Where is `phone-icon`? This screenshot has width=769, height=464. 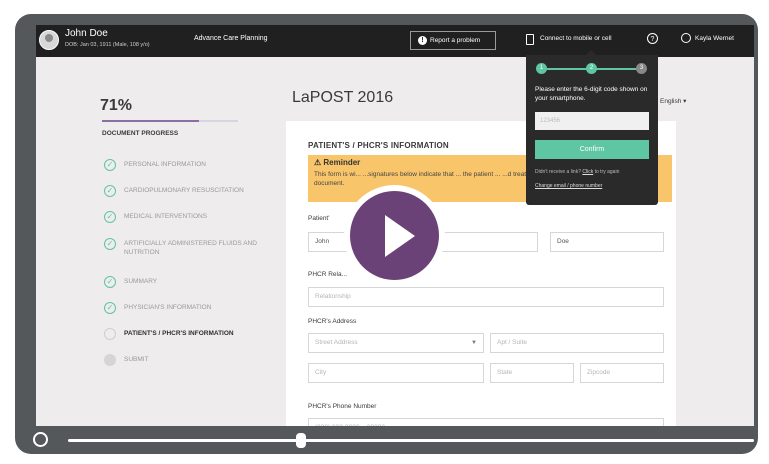 phone-icon is located at coordinates (530, 39).